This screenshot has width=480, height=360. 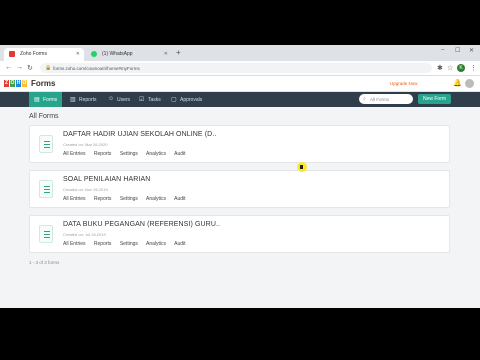 What do you see at coordinates (15, 83) in the screenshot?
I see `zoho-logo: Z O H O` at bounding box center [15, 83].